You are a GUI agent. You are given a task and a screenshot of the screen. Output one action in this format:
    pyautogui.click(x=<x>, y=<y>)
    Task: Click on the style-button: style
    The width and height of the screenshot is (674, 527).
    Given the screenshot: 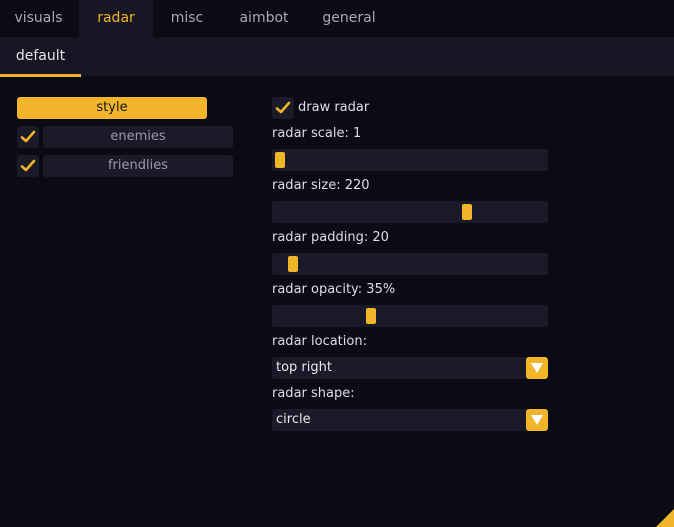 What is the action you would take?
    pyautogui.click(x=112, y=108)
    